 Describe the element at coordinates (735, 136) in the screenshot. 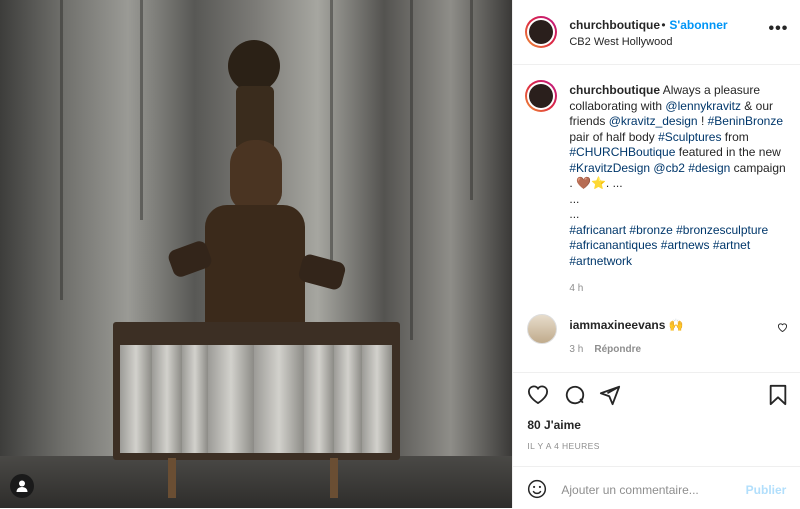

I see `caption-text: from` at that location.